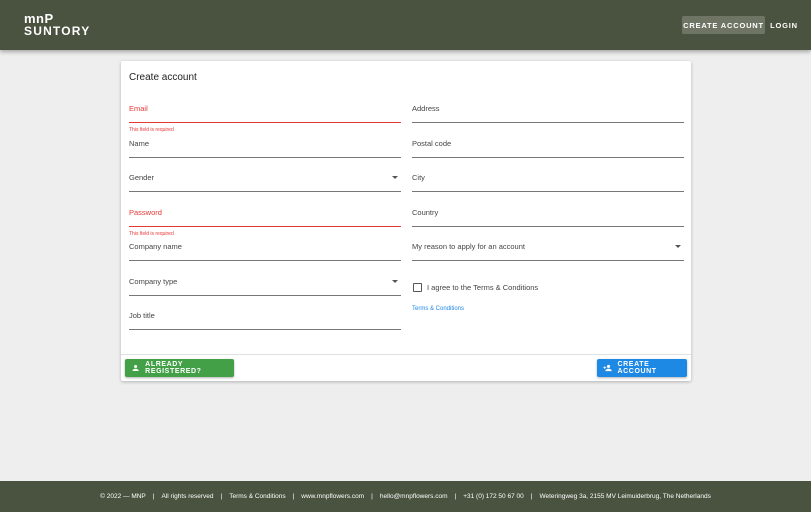  Describe the element at coordinates (548, 113) in the screenshot. I see `address-field: Address` at that location.